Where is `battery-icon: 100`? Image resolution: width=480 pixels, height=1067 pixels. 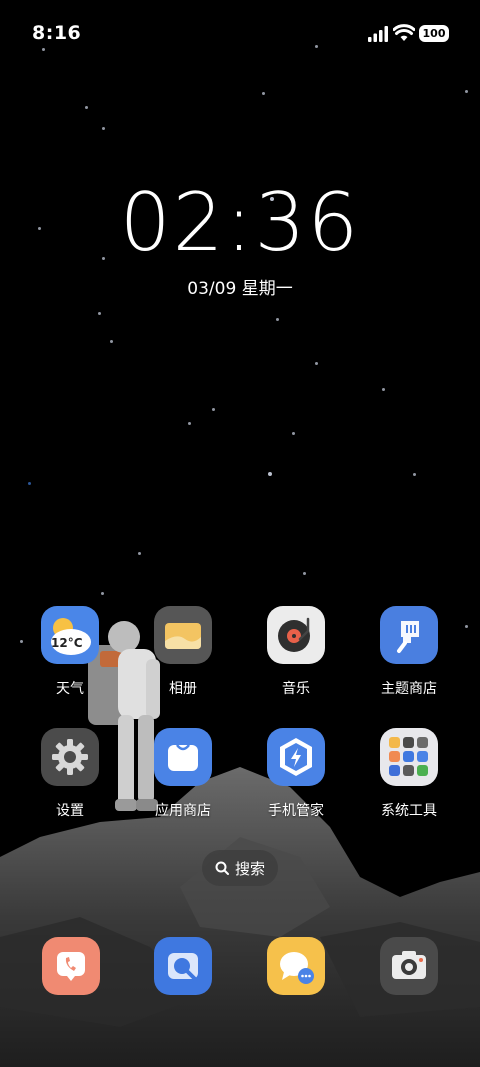 battery-icon: 100 is located at coordinates (434, 33).